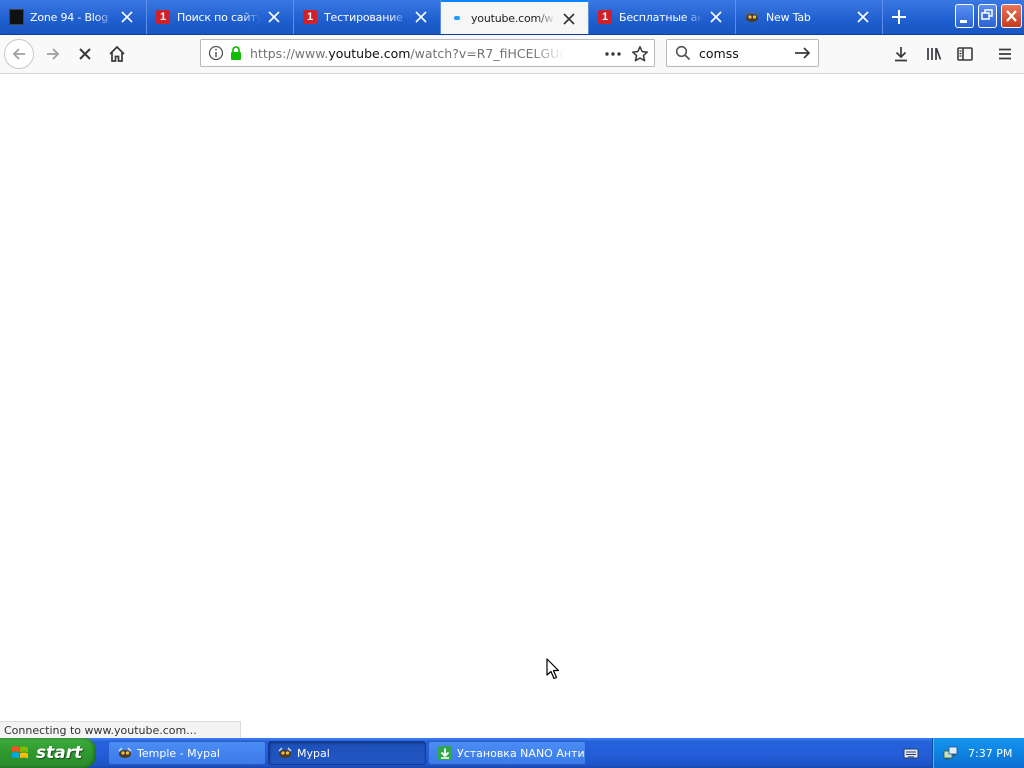 The height and width of the screenshot is (768, 1024). I want to click on tab-title: Тестирование NANO Антивирус, so click(366, 17).